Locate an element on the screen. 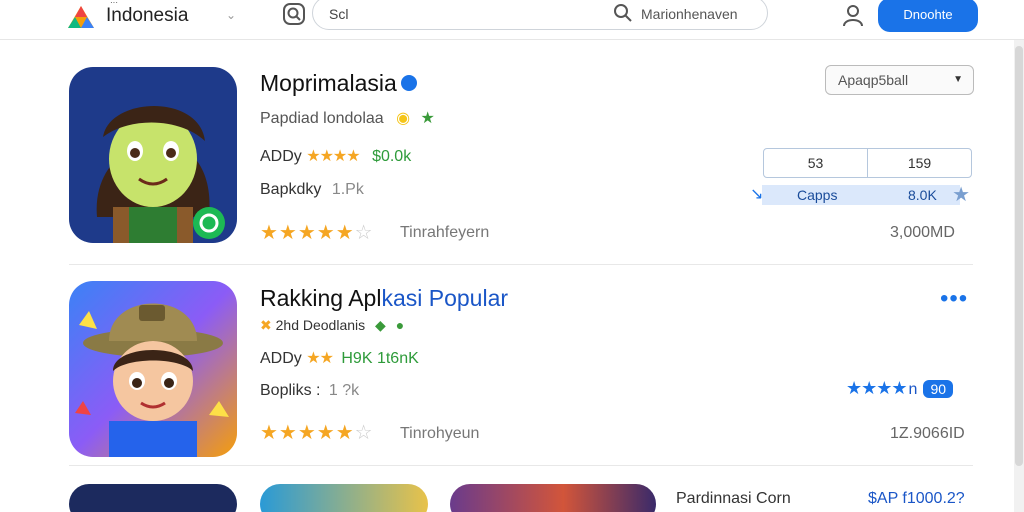 This screenshot has height=512, width=1024. rating-number: n is located at coordinates (913, 389).